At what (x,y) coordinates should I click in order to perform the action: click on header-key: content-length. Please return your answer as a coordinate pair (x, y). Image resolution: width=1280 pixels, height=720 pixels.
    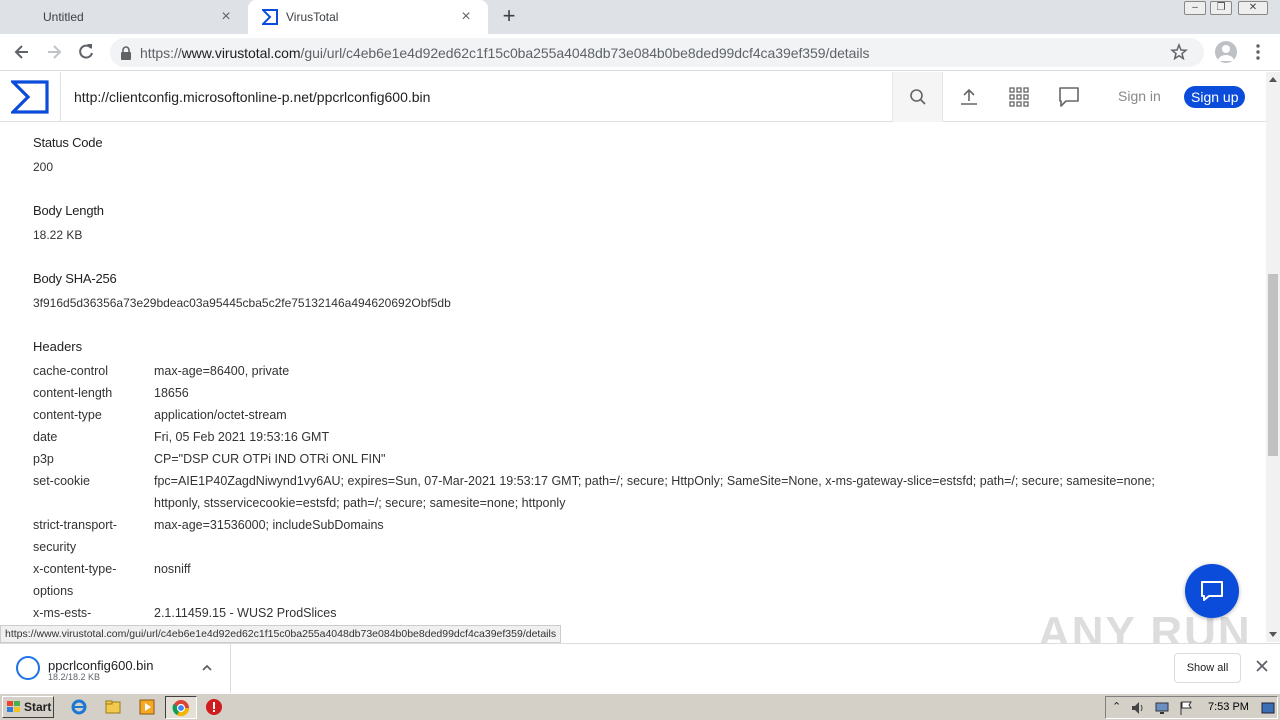
    Looking at the image, I should click on (73, 393).